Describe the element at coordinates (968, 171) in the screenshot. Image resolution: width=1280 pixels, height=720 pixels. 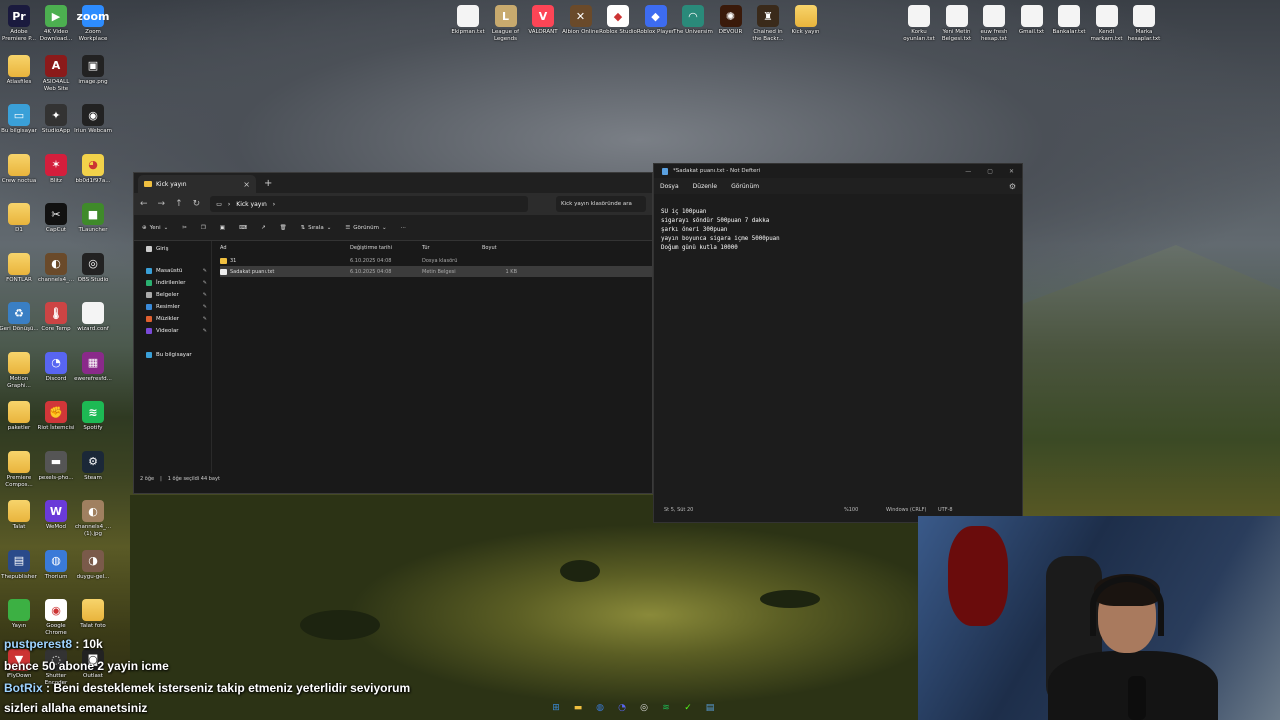
I see `minimize-icon: —` at that location.